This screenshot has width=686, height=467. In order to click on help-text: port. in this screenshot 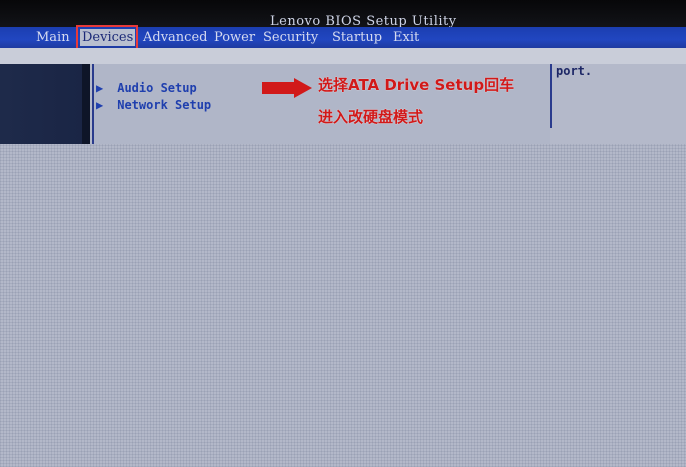, I will do `click(574, 71)`.